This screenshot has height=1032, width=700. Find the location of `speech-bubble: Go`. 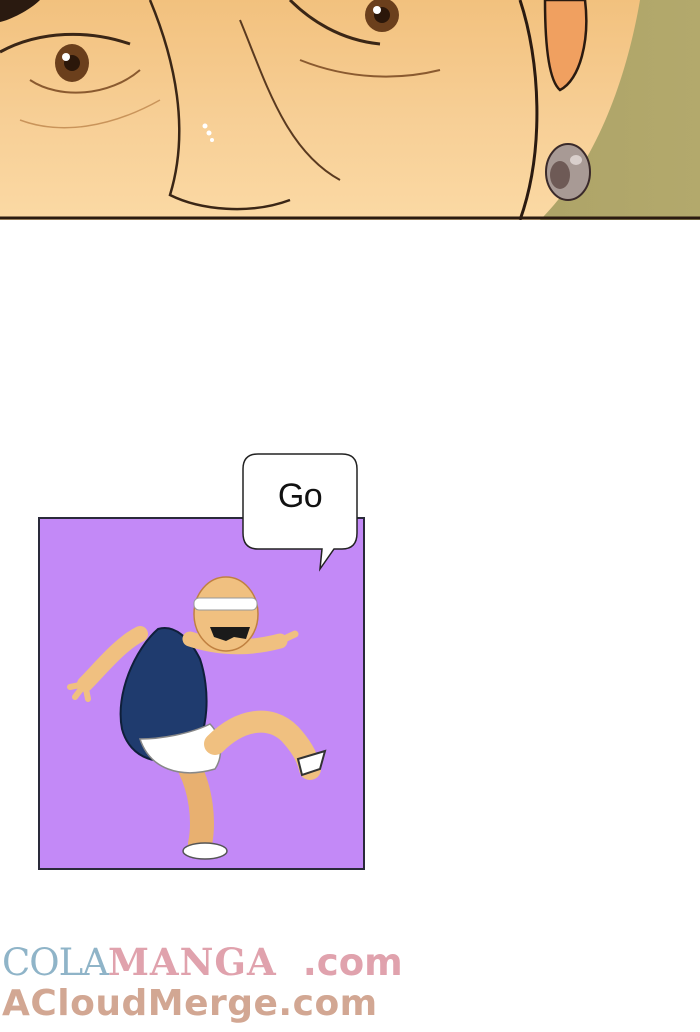

speech-bubble: Go is located at coordinates (300, 512).